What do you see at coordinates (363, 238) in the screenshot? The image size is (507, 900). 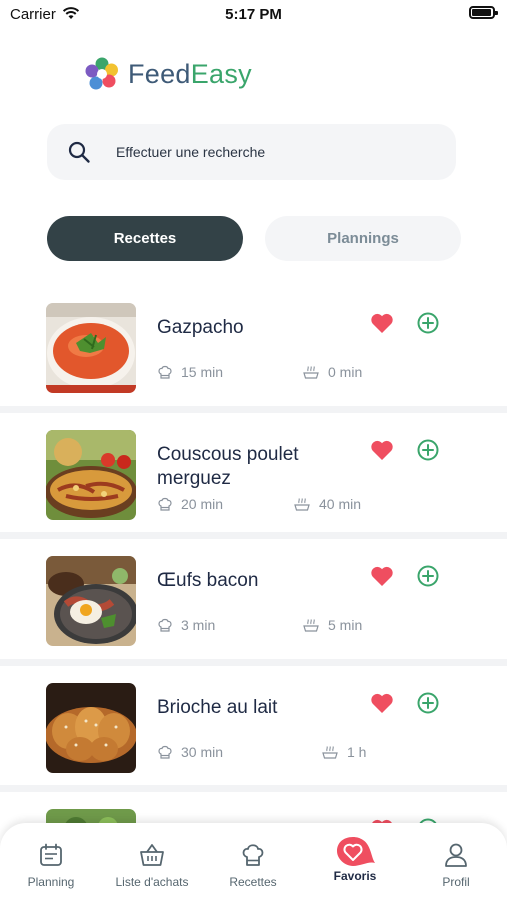 I see `tab-plannings: Plannings` at bounding box center [363, 238].